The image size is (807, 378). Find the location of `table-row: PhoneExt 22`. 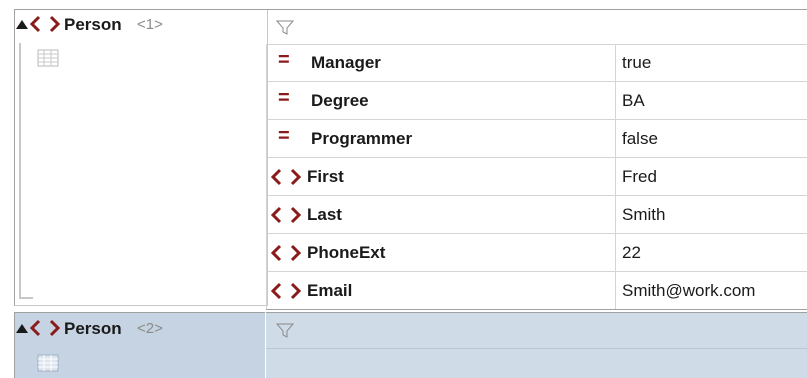

table-row: PhoneExt 22 is located at coordinates (536, 253).